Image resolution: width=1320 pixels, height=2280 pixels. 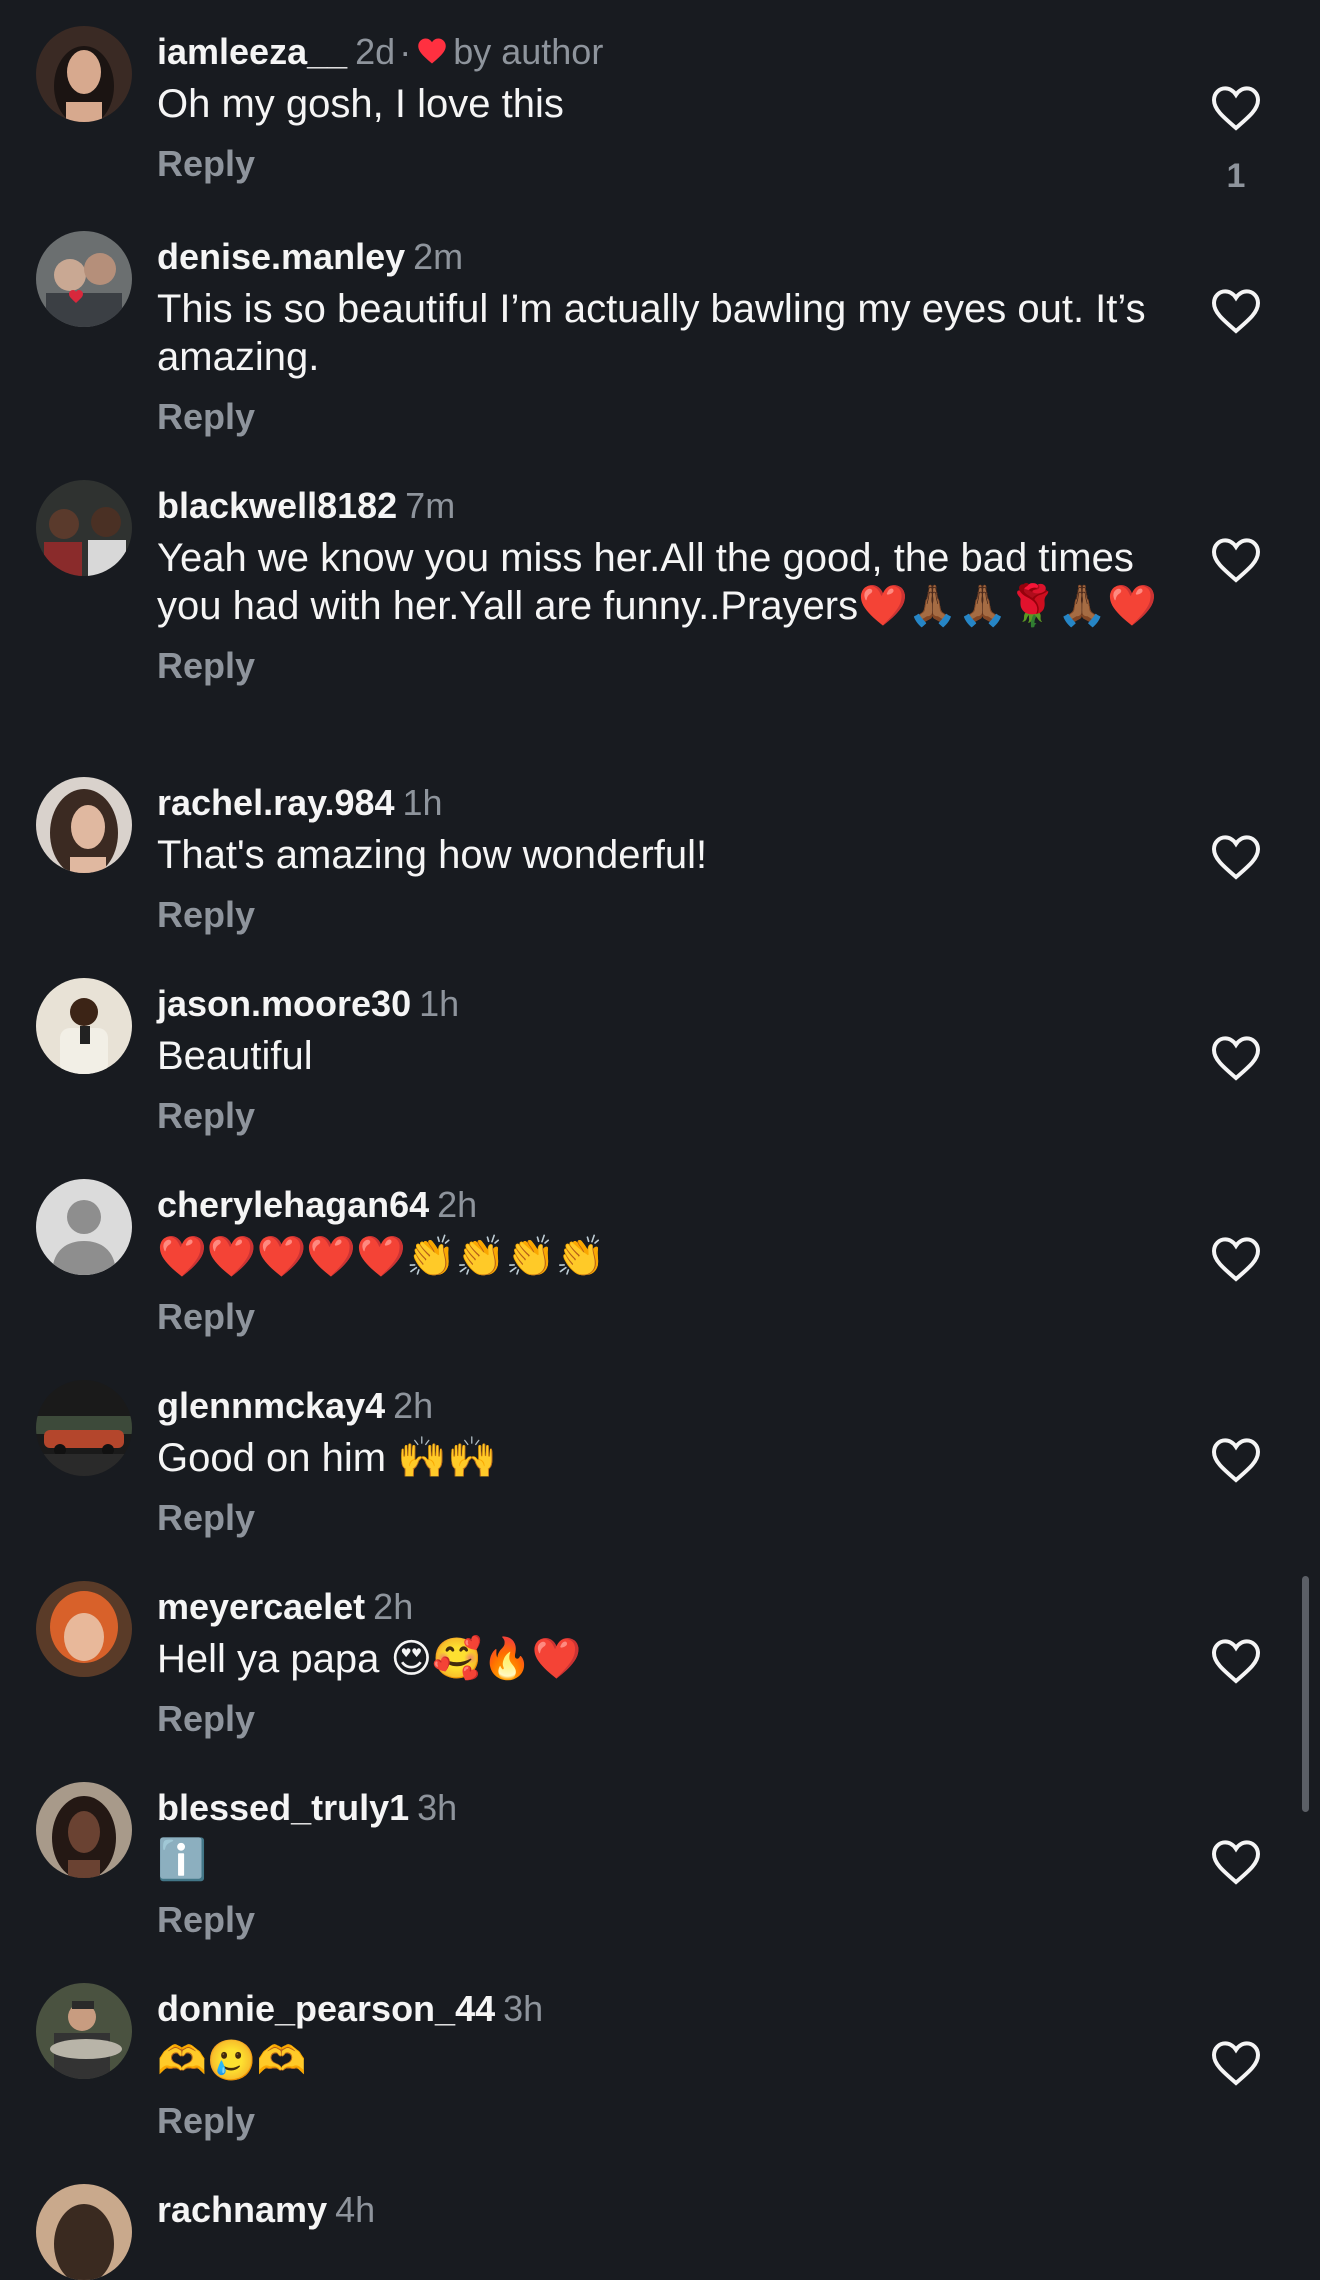 I want to click on comment-text: Good on him 🙌🙌, so click(x=327, y=1458).